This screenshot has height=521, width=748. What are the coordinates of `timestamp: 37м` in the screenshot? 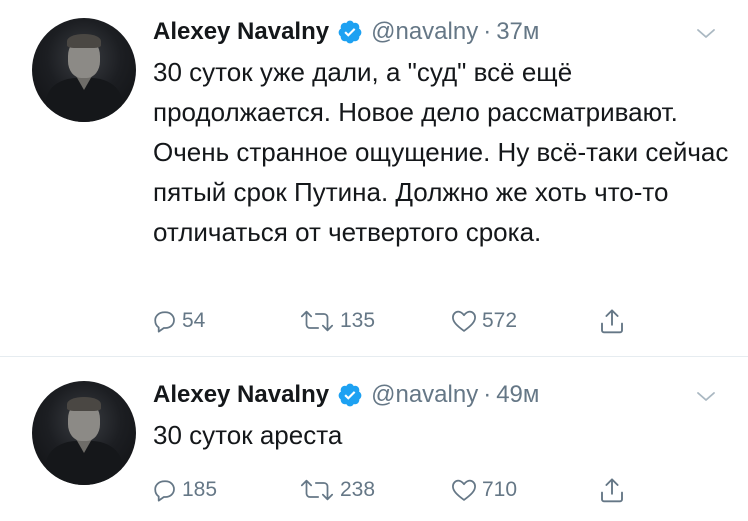 It's located at (517, 32).